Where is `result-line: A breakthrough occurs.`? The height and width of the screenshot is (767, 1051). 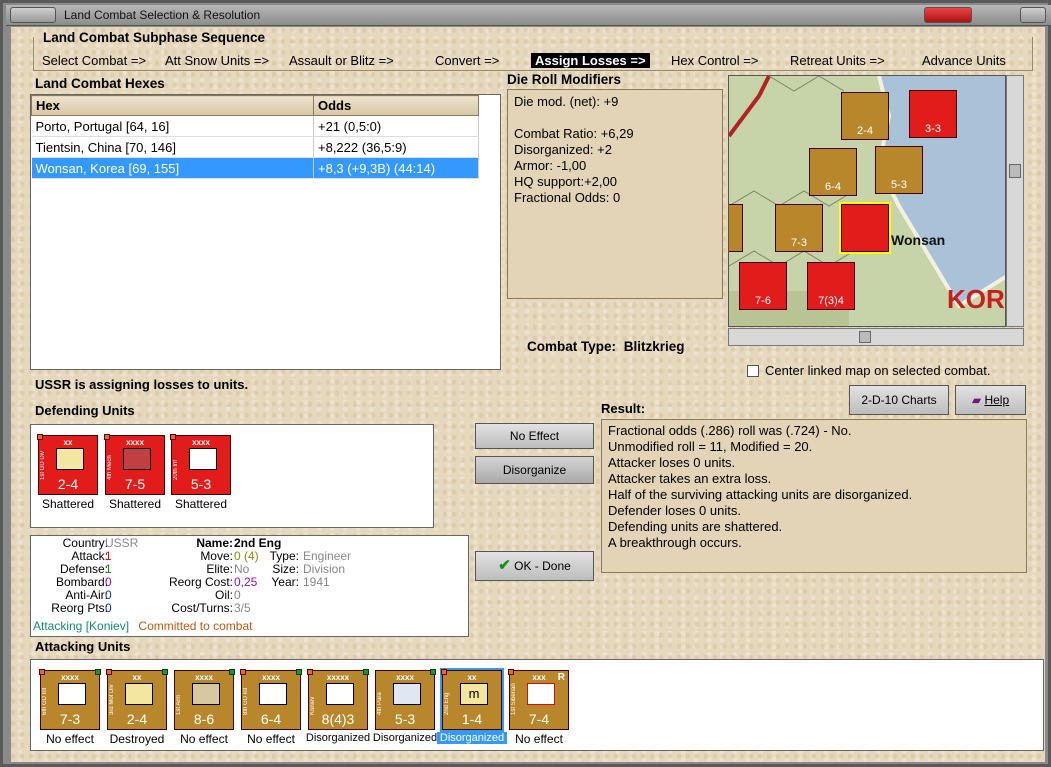
result-line: A breakthrough occurs. is located at coordinates (675, 542).